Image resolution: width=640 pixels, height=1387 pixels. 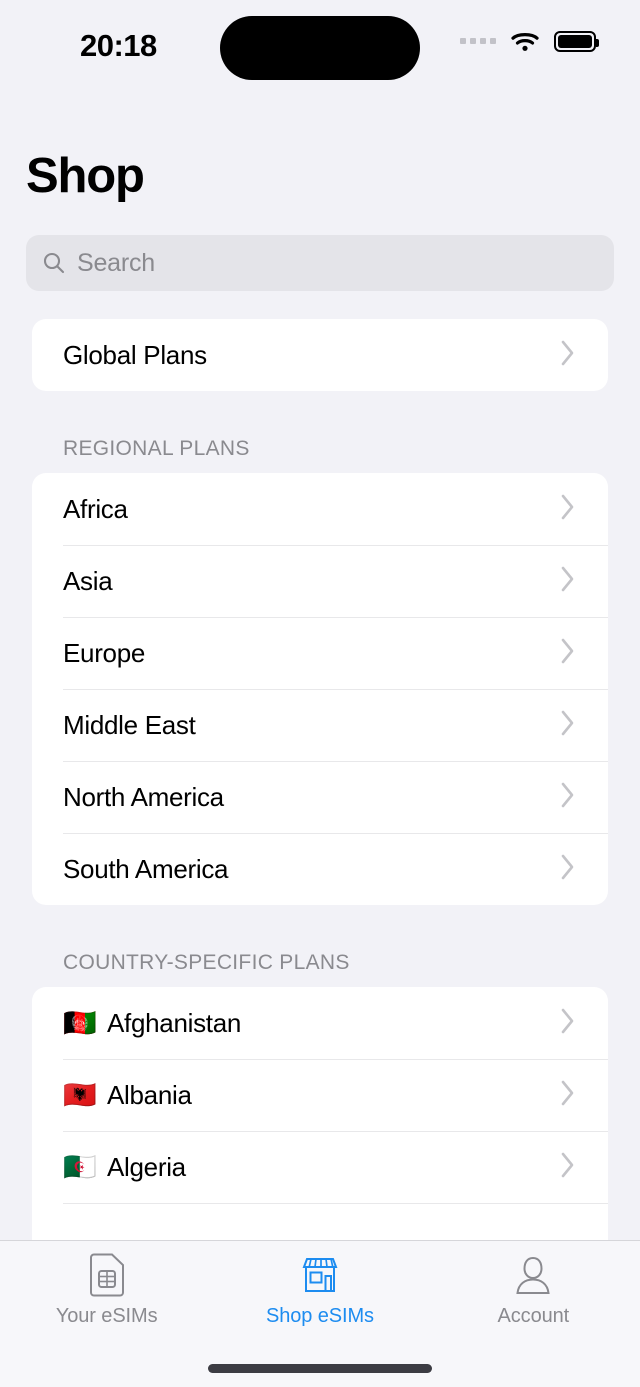 I want to click on list-item-asia: Asia, so click(x=320, y=581).